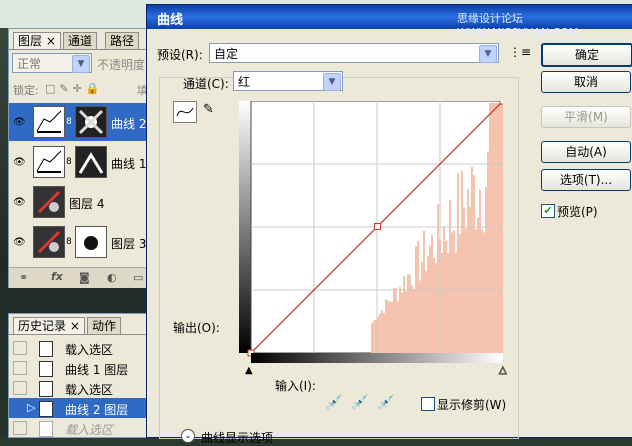 Image resolution: width=632 pixels, height=446 pixels. I want to click on layer-row-curves2: 👁 8 曲线 2, so click(84, 122).